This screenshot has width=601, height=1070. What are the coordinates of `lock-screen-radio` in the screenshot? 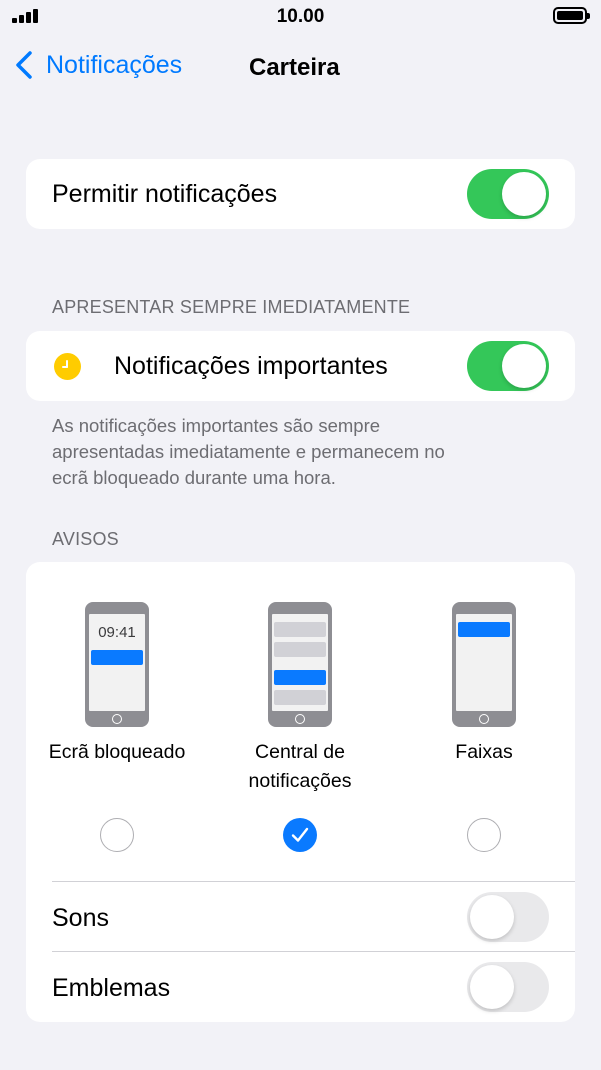 It's located at (117, 835).